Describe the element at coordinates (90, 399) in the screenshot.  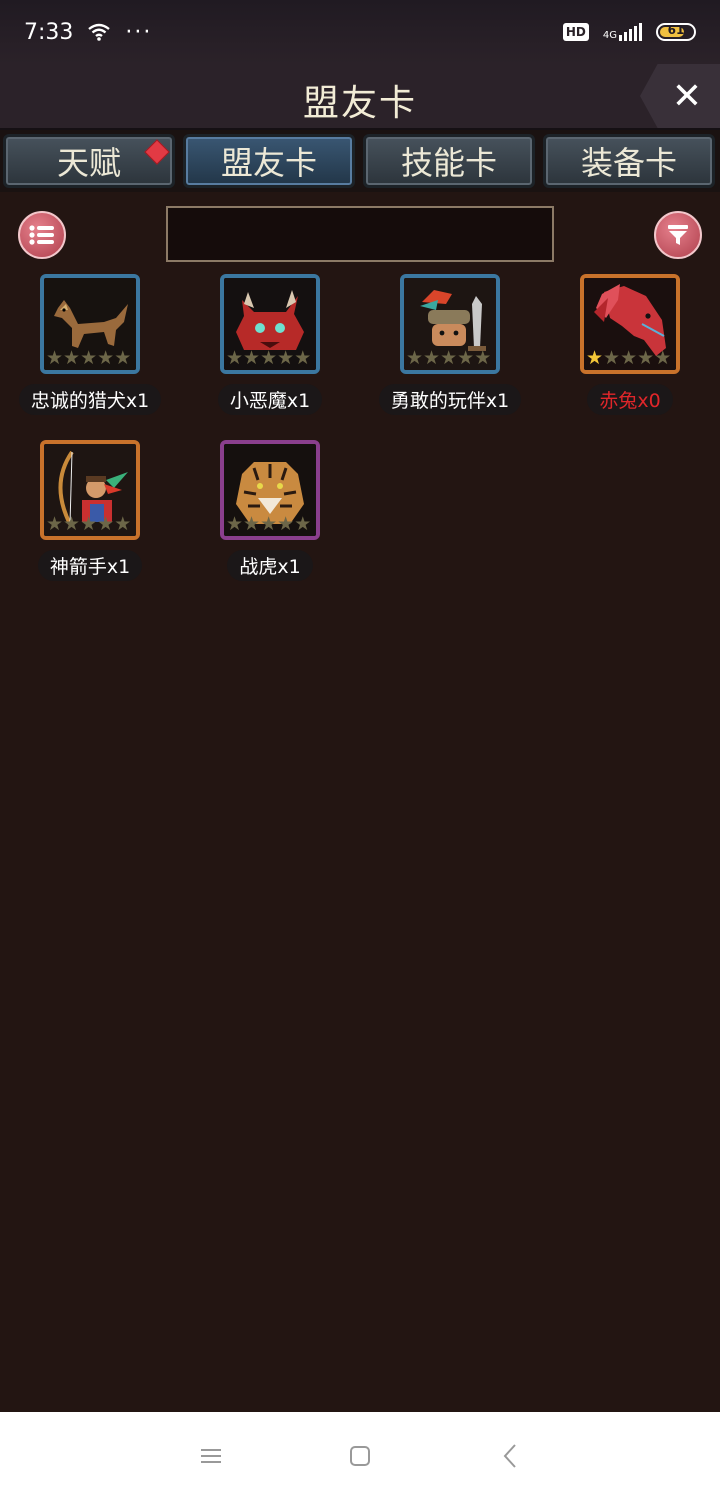
I see `card-name: 忠诚的猎犬x1` at that location.